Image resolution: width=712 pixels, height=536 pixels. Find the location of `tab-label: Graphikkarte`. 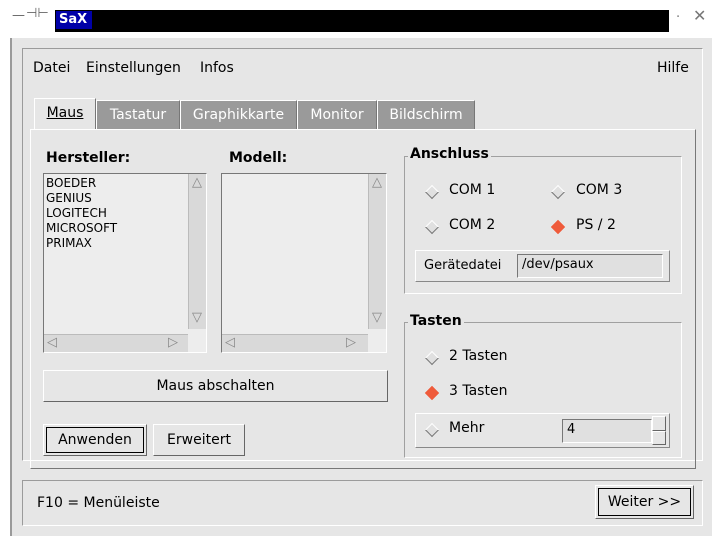

tab-label: Graphikkarte is located at coordinates (238, 115).